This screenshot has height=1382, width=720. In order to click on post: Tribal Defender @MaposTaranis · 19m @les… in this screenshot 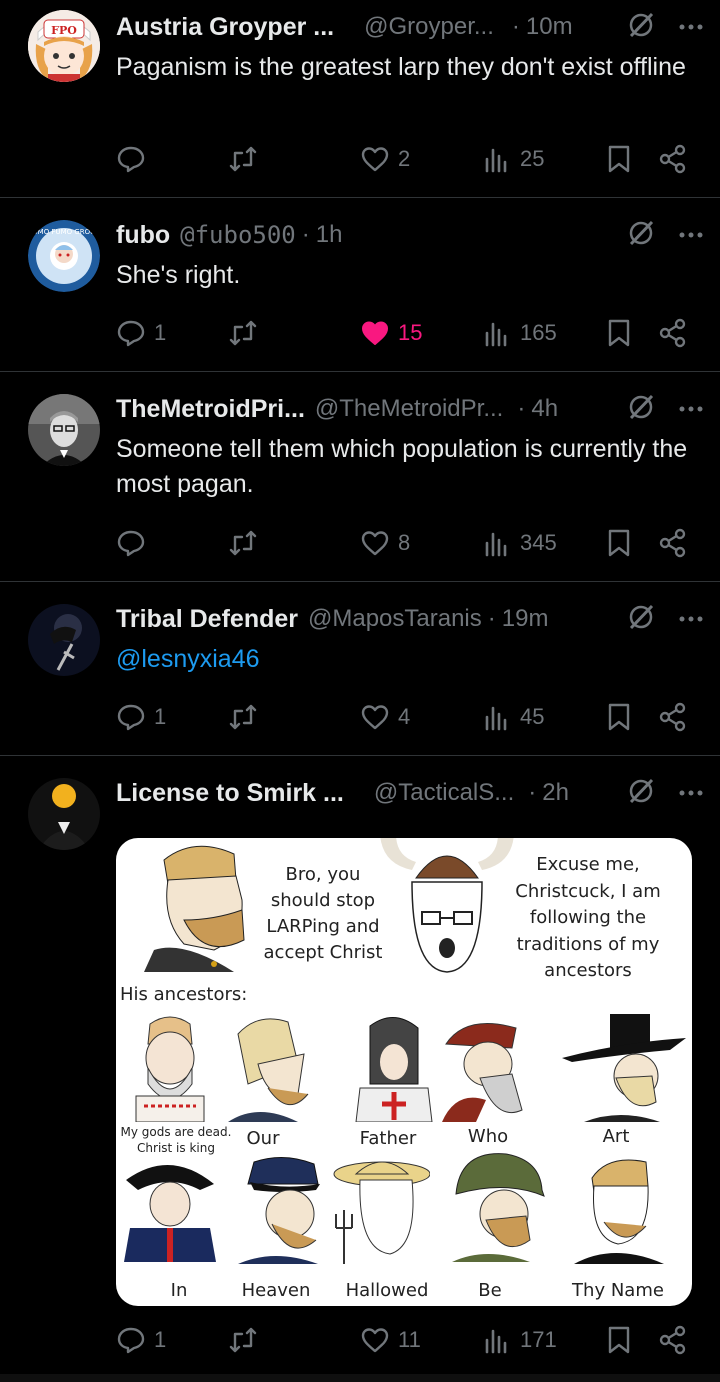, I will do `click(360, 669)`.